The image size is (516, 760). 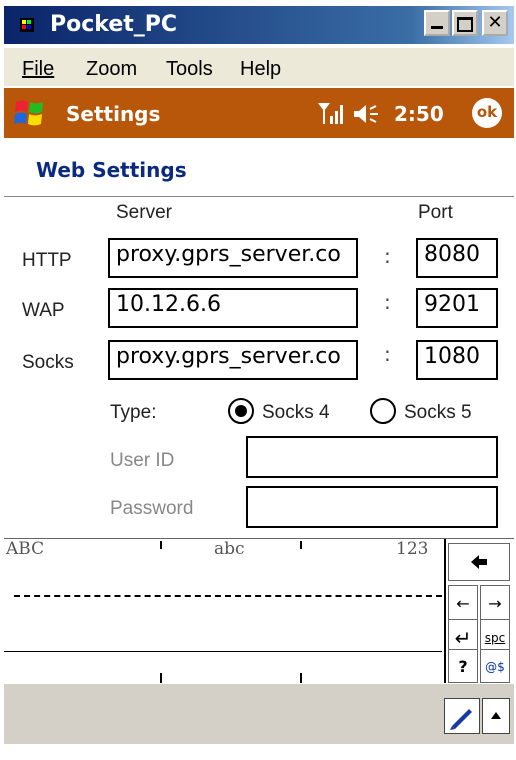 What do you see at coordinates (387, 302) in the screenshot?
I see `wap-colon: :` at bounding box center [387, 302].